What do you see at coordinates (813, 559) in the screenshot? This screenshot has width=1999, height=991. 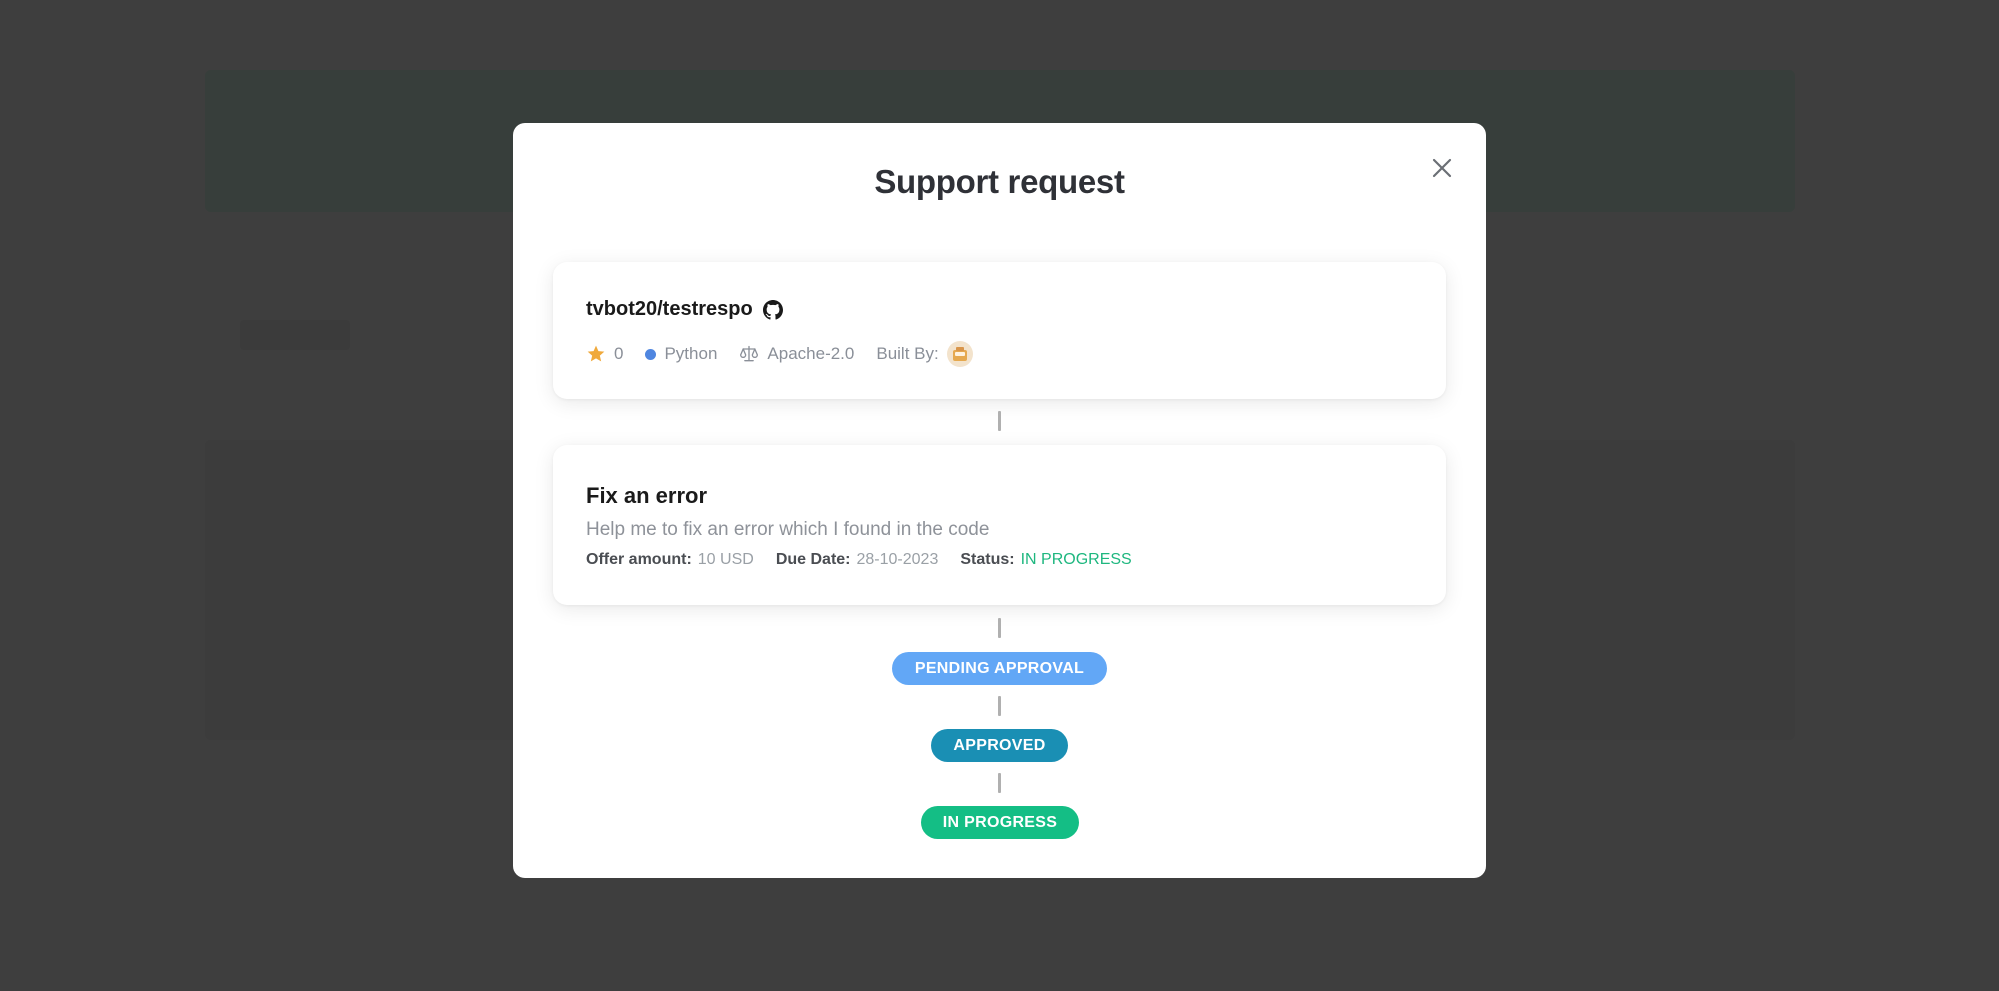 I see `due-date-label: Due Date:` at bounding box center [813, 559].